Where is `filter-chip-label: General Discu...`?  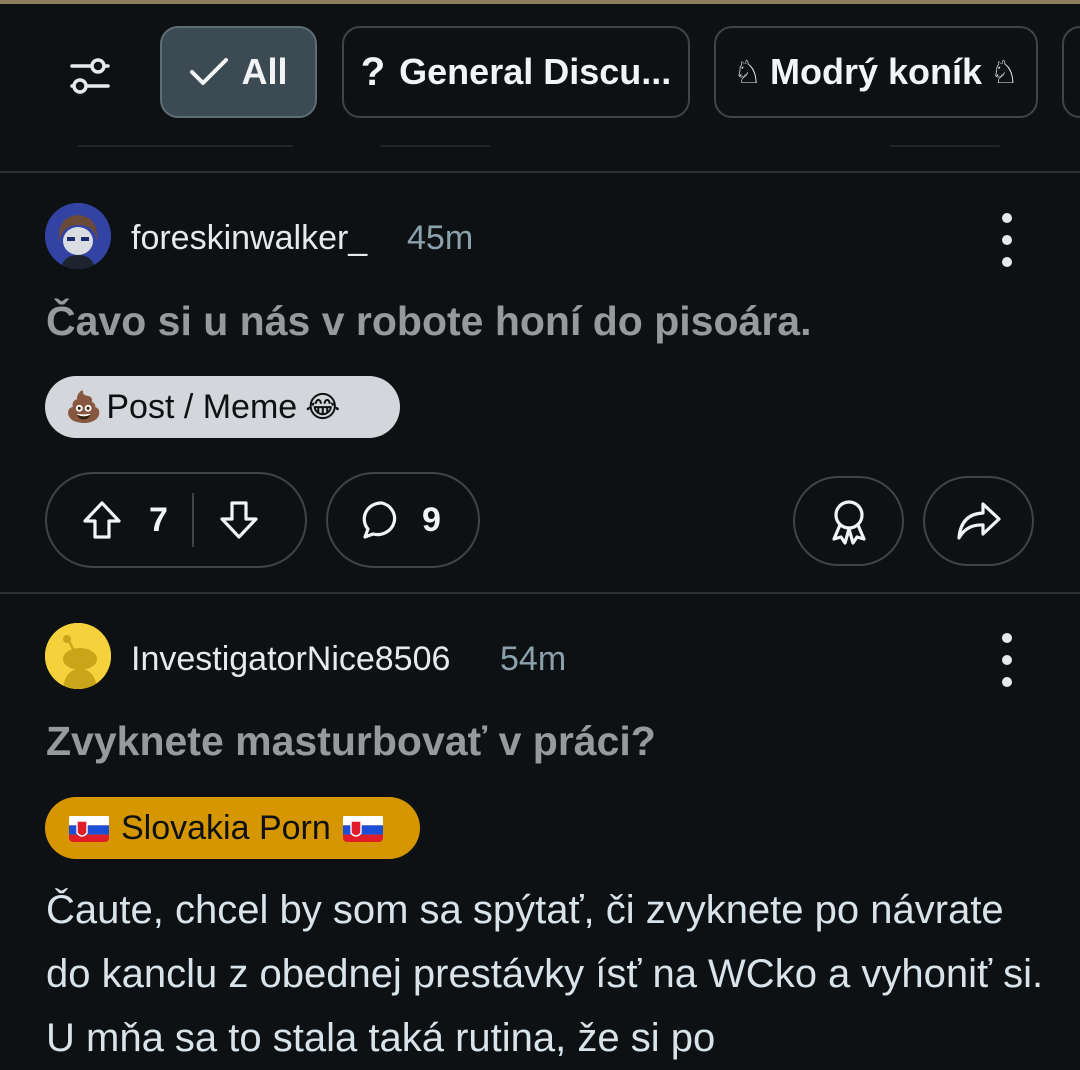
filter-chip-label: General Discu... is located at coordinates (535, 71).